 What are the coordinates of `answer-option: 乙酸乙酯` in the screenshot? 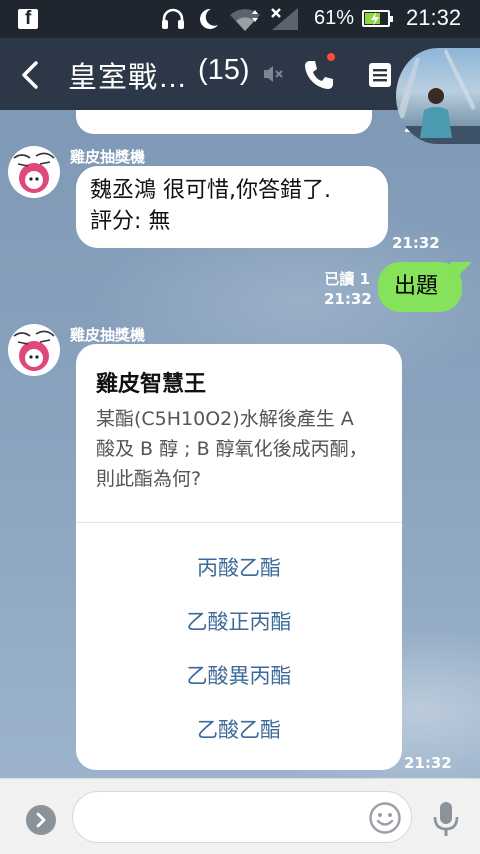 It's located at (239, 729).